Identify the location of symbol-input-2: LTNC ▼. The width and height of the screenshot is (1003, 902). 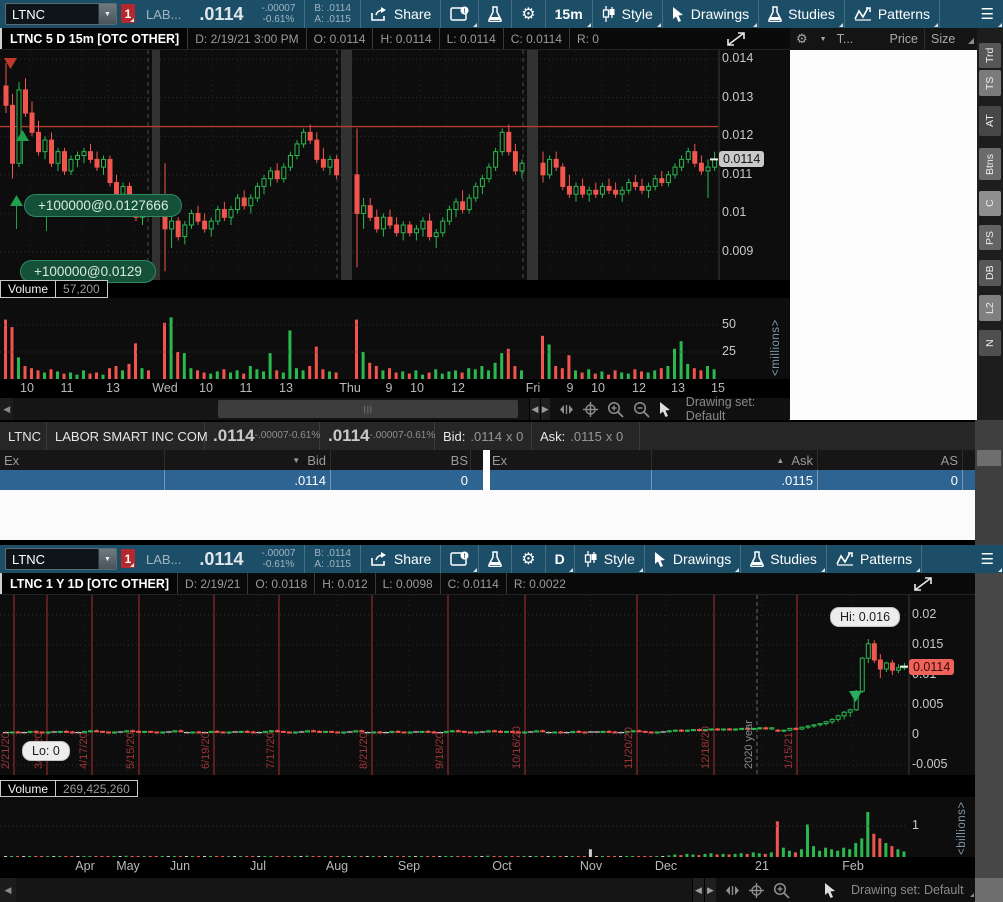
(61, 559).